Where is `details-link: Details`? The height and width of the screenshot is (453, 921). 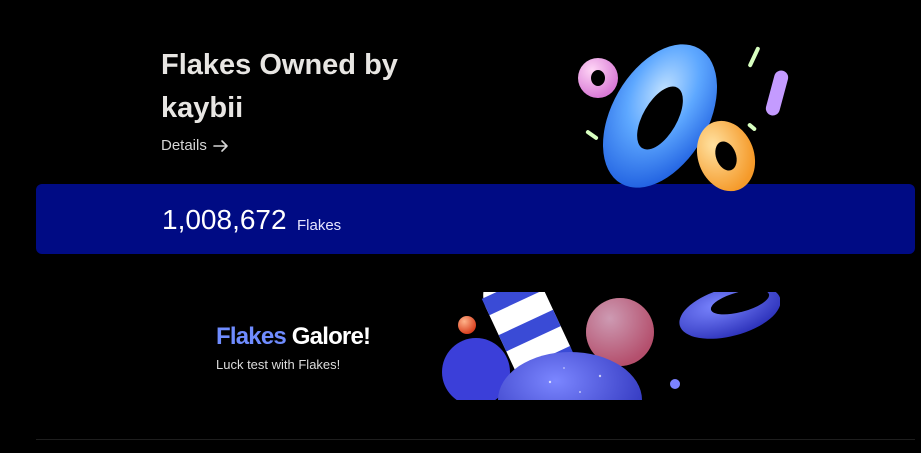 details-link: Details is located at coordinates (195, 146).